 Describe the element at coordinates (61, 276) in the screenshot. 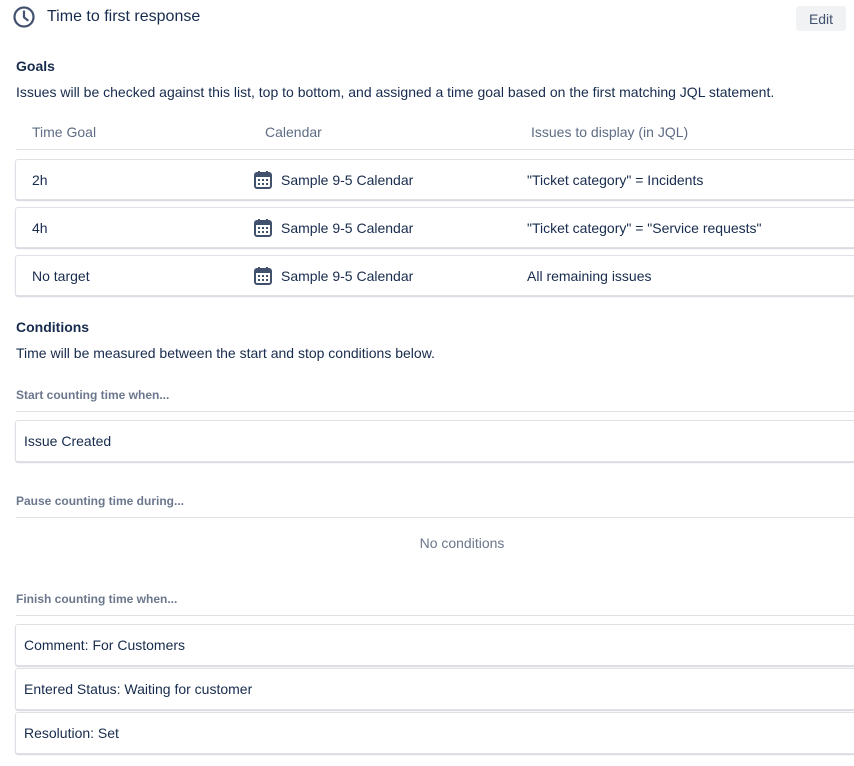

I see `goal-time: No target` at that location.